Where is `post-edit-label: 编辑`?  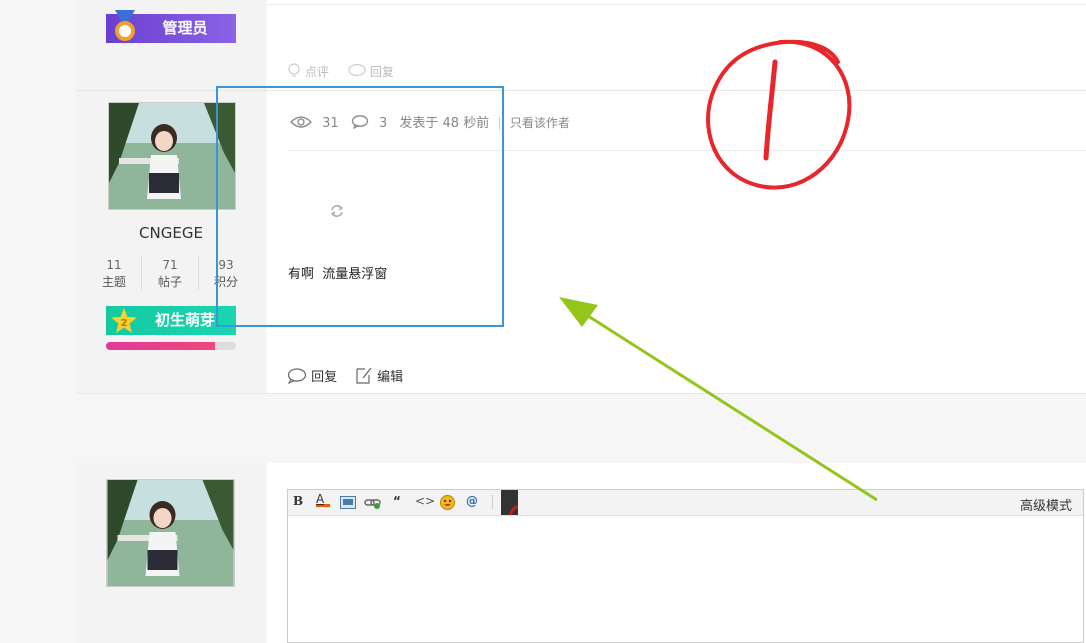
post-edit-label: 编辑 is located at coordinates (390, 377).